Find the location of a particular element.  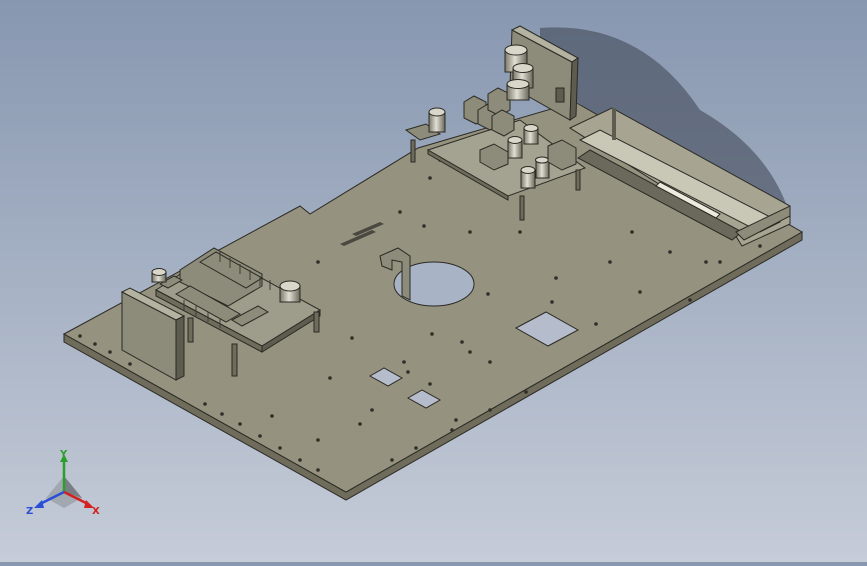

z-axis-label: Z is located at coordinates (29, 511).